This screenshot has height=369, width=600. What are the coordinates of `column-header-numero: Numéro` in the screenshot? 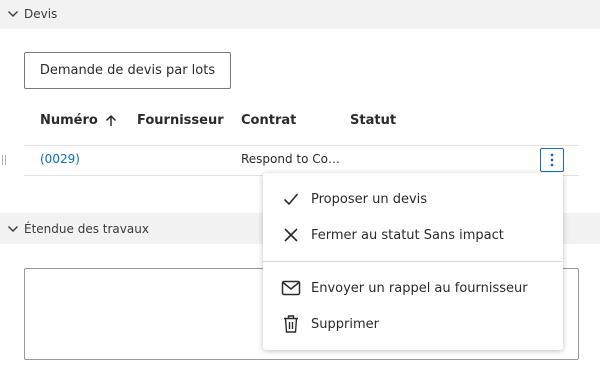 It's located at (79, 120).